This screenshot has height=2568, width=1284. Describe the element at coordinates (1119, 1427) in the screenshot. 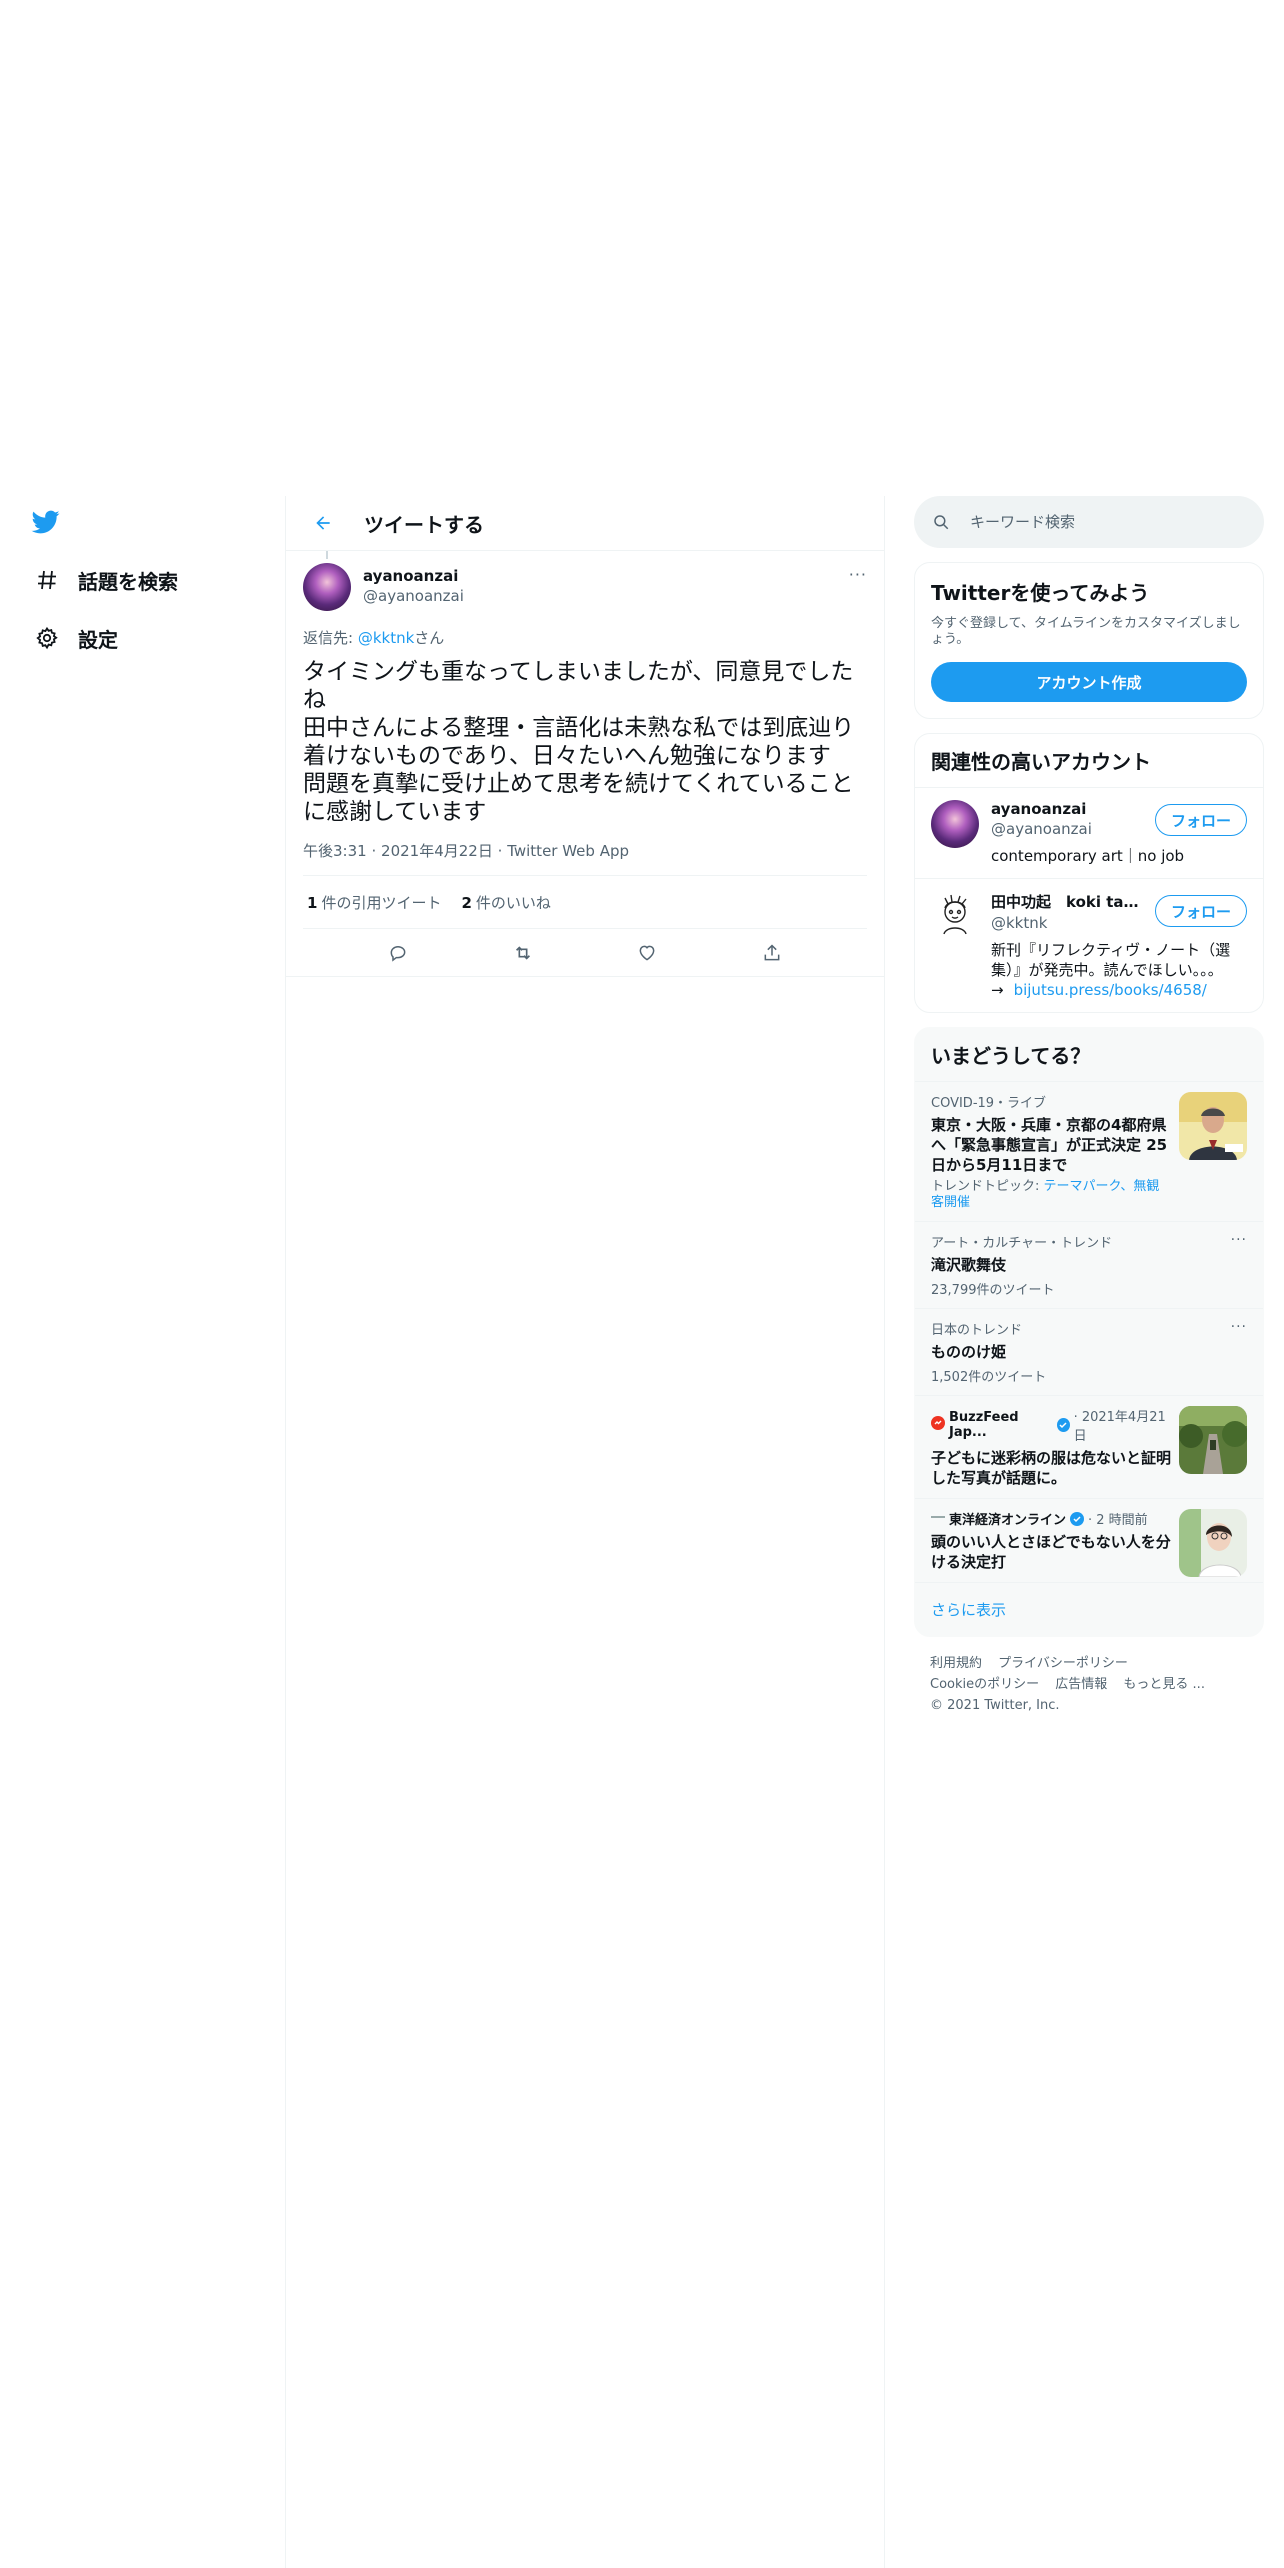

I see `news-time: · 2021年4月21日` at that location.